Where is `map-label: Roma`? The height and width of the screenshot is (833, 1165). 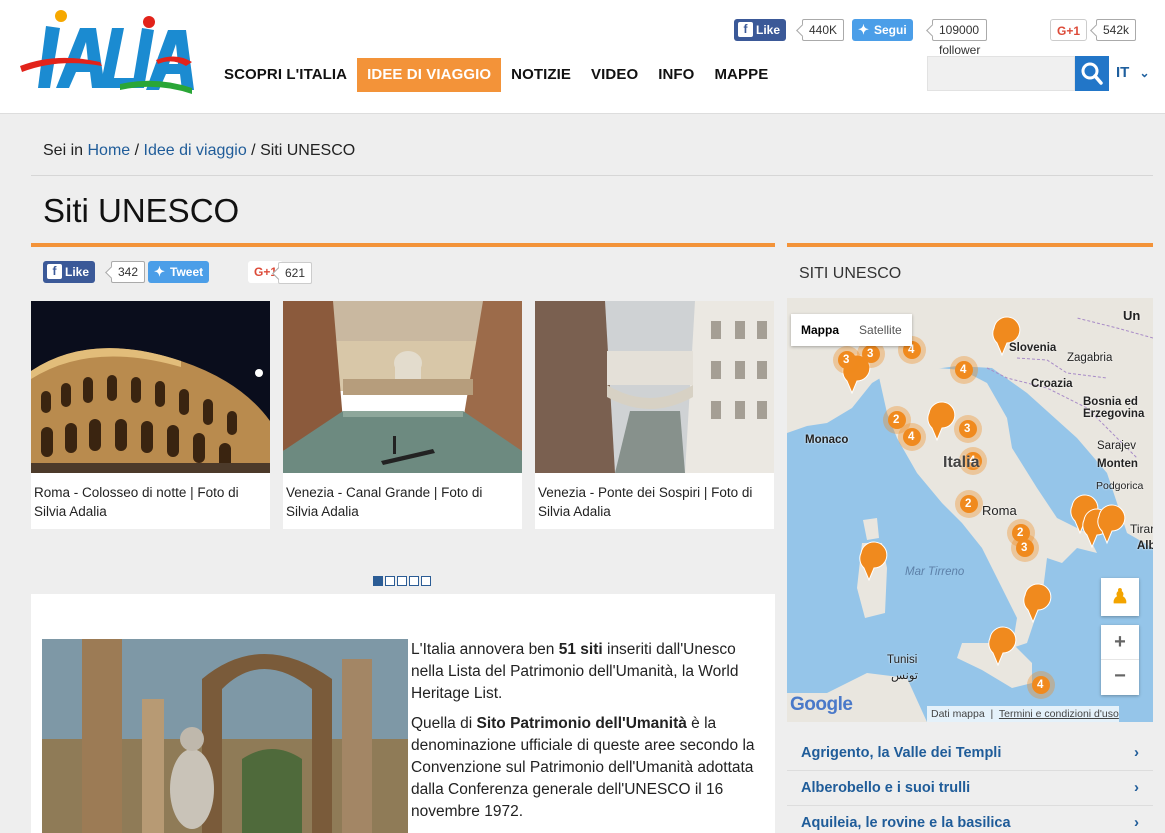
map-label: Roma is located at coordinates (999, 510).